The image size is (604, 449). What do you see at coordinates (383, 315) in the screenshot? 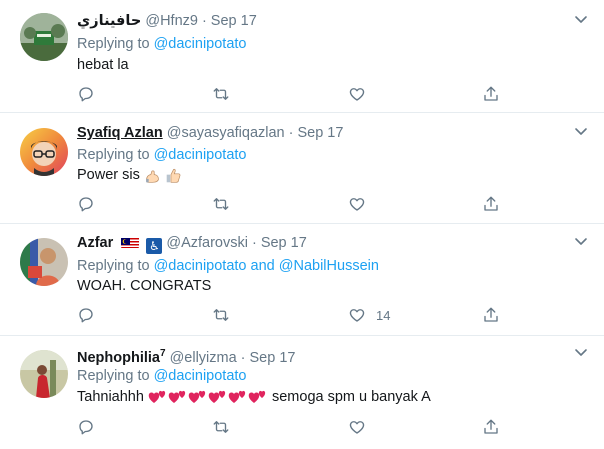
I see `like-count: 14` at bounding box center [383, 315].